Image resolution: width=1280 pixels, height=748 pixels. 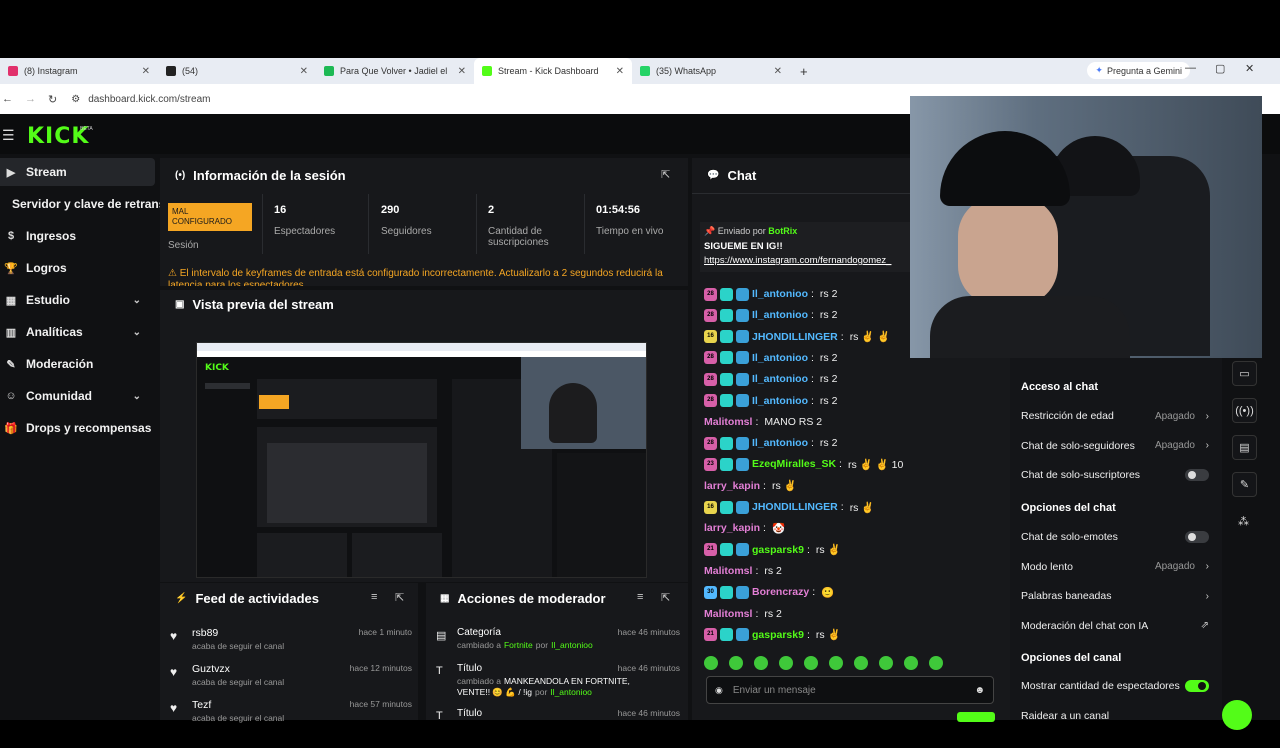 What do you see at coordinates (1116, 537) in the screenshot?
I see `setting-row: Chat de solo-emotes` at bounding box center [1116, 537].